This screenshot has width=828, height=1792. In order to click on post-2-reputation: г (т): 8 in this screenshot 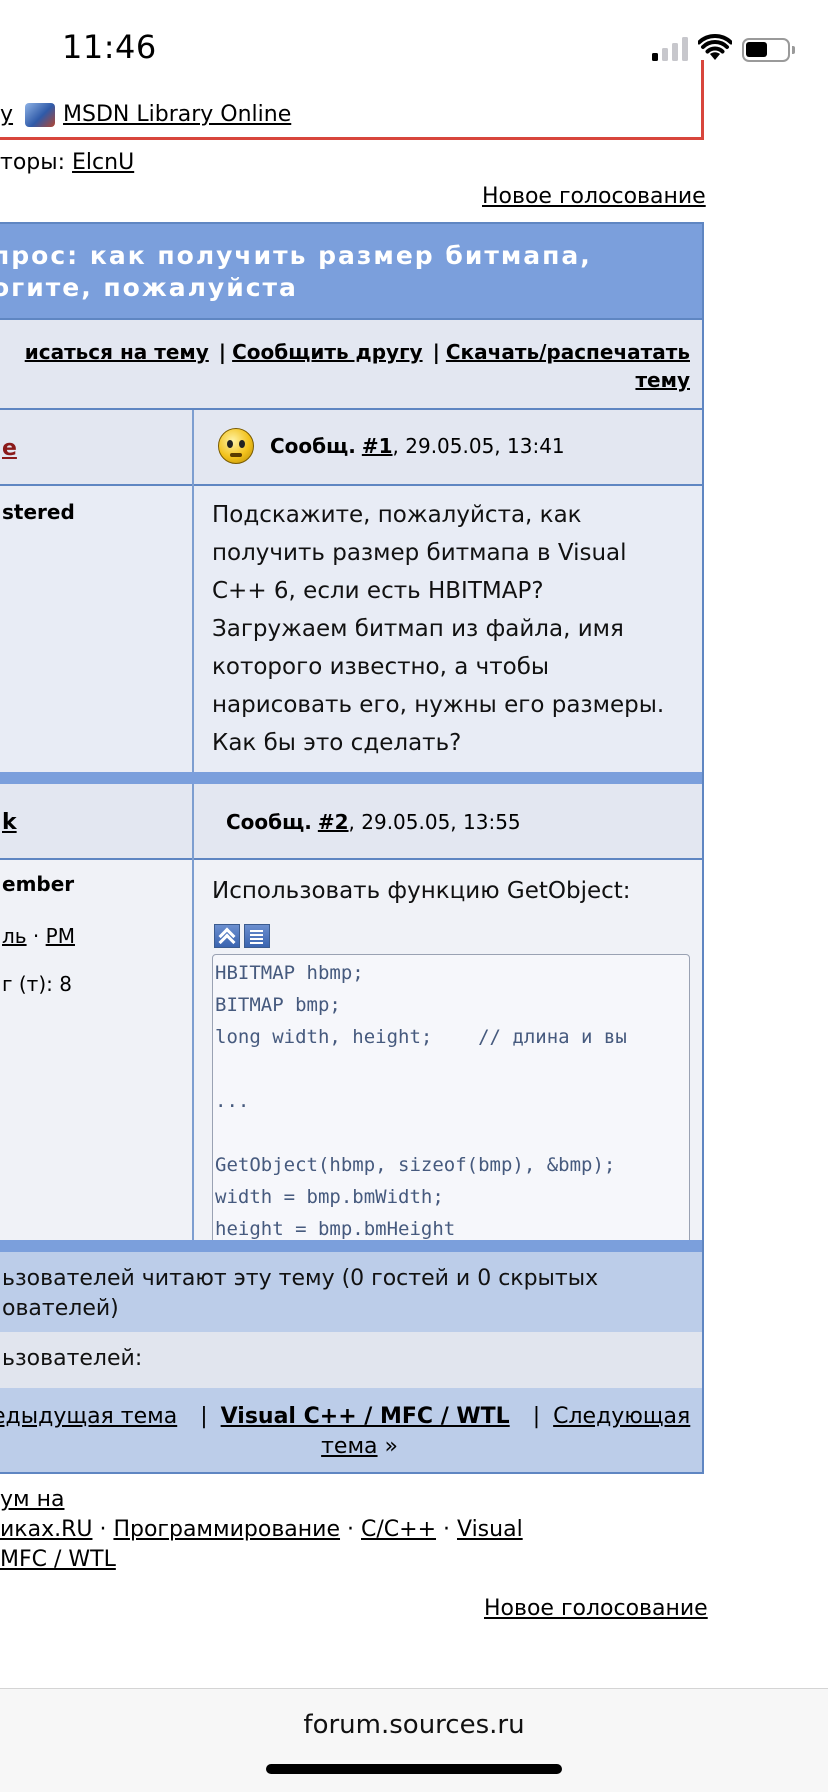, I will do `click(37, 984)`.